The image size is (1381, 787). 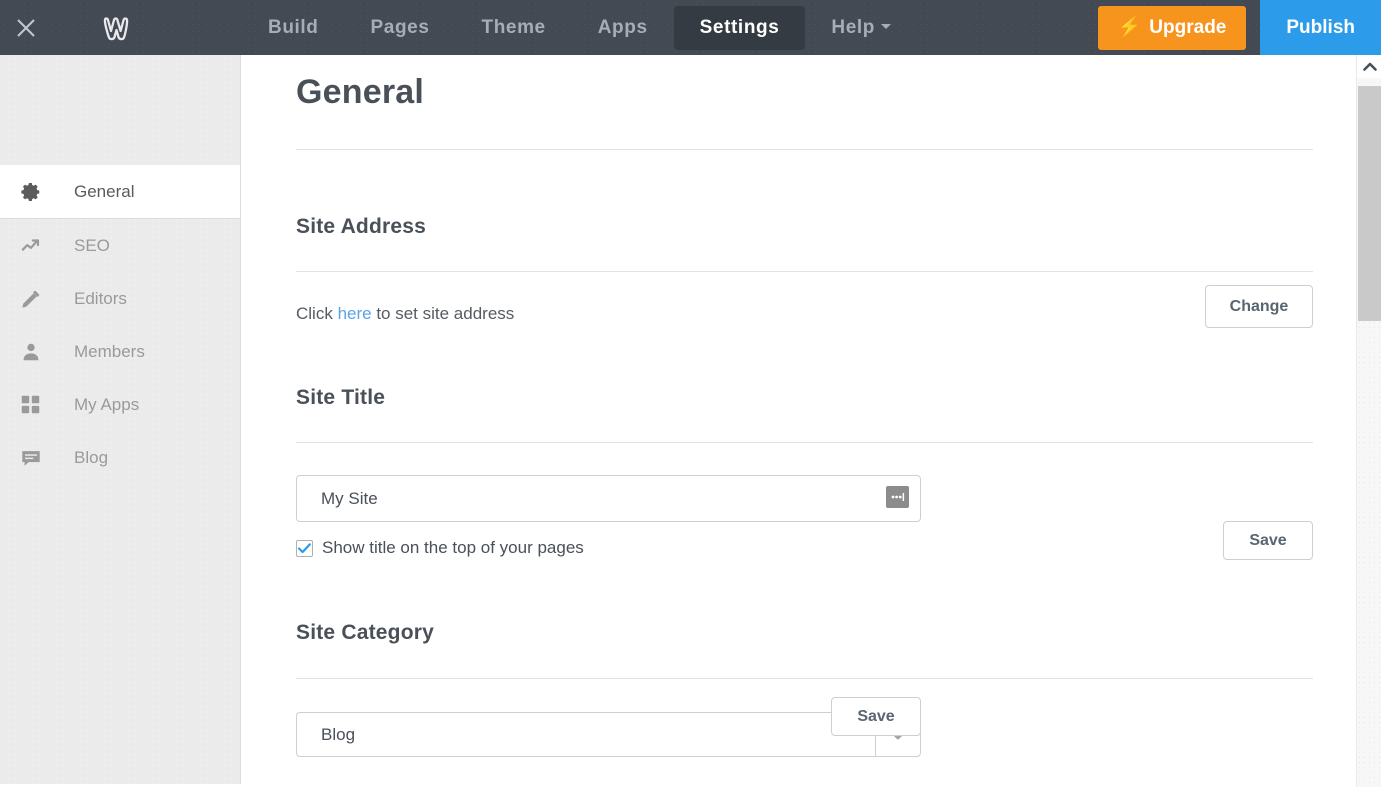 I want to click on sidebar-item-editors: Editors, so click(x=120, y=298).